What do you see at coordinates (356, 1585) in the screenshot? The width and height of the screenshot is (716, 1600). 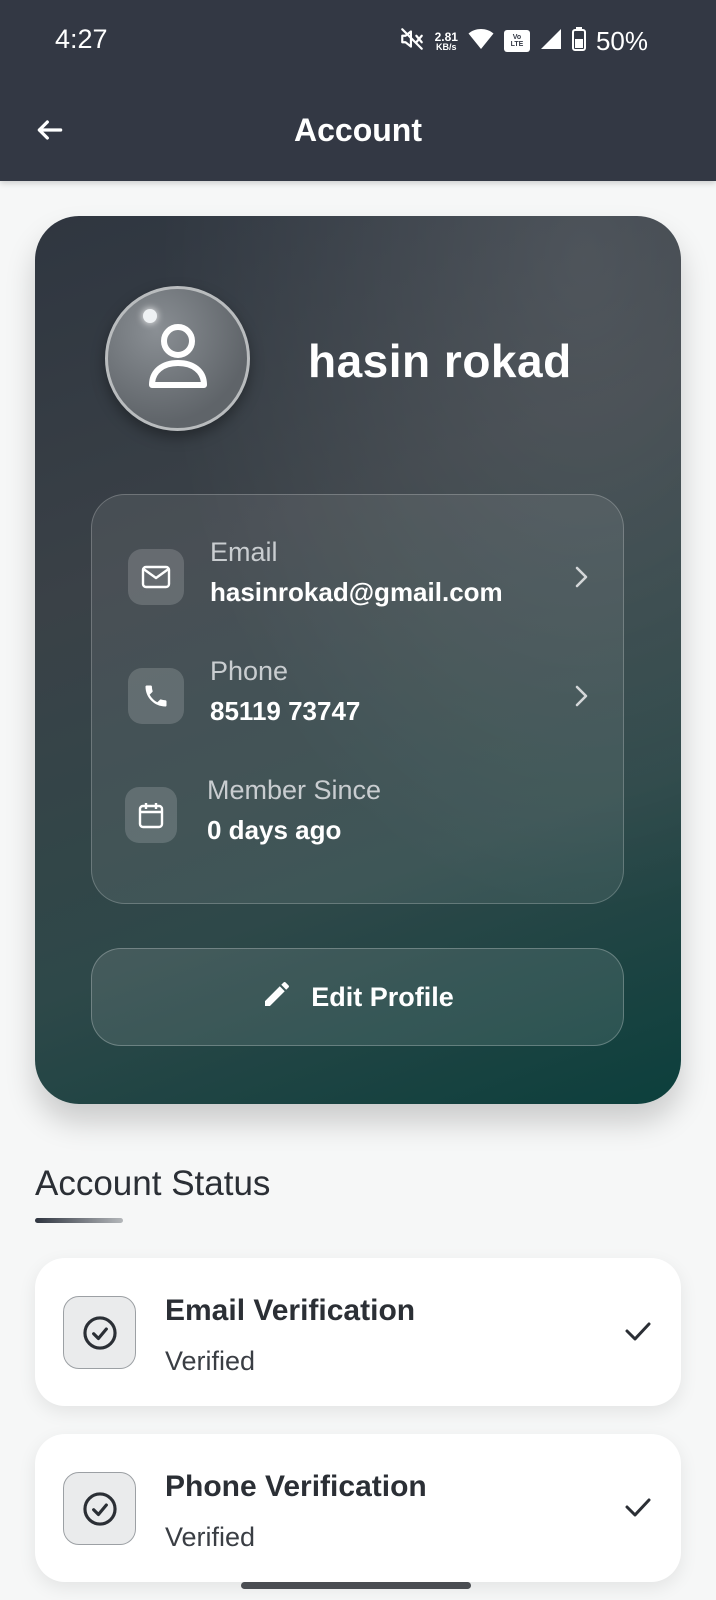 I see `home-indicator` at bounding box center [356, 1585].